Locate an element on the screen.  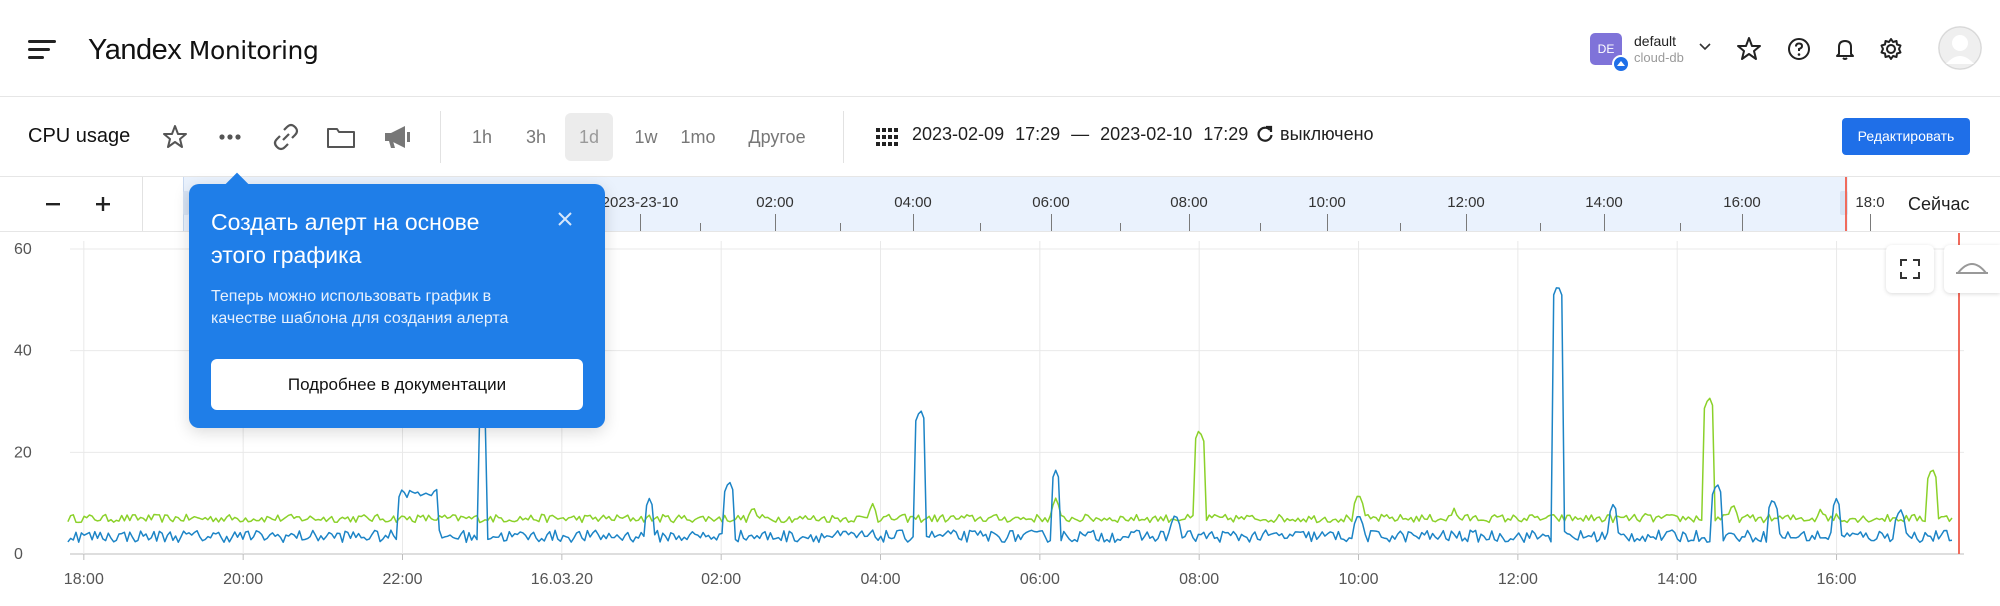
time-from: 17:29 is located at coordinates (1038, 134).